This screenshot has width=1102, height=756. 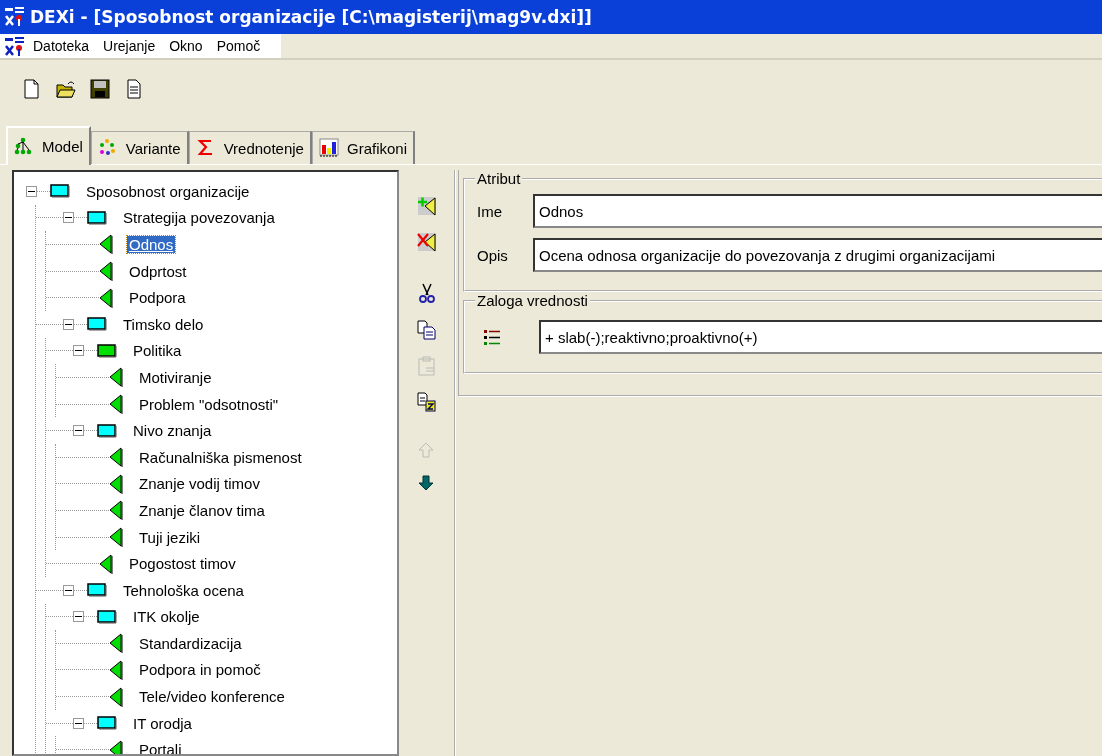 What do you see at coordinates (190, 643) in the screenshot?
I see `tree-item: Standardizacija` at bounding box center [190, 643].